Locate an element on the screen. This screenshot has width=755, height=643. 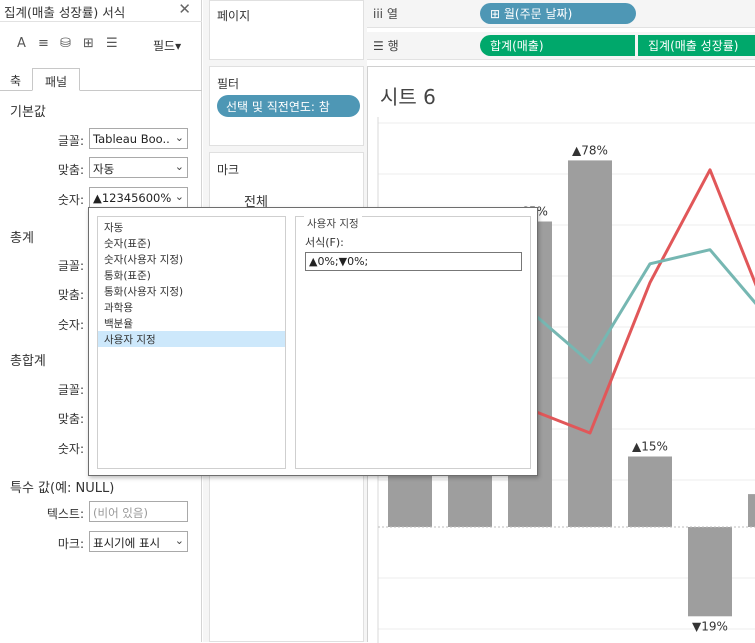
align-label: 맞춤: is located at coordinates (70, 170).